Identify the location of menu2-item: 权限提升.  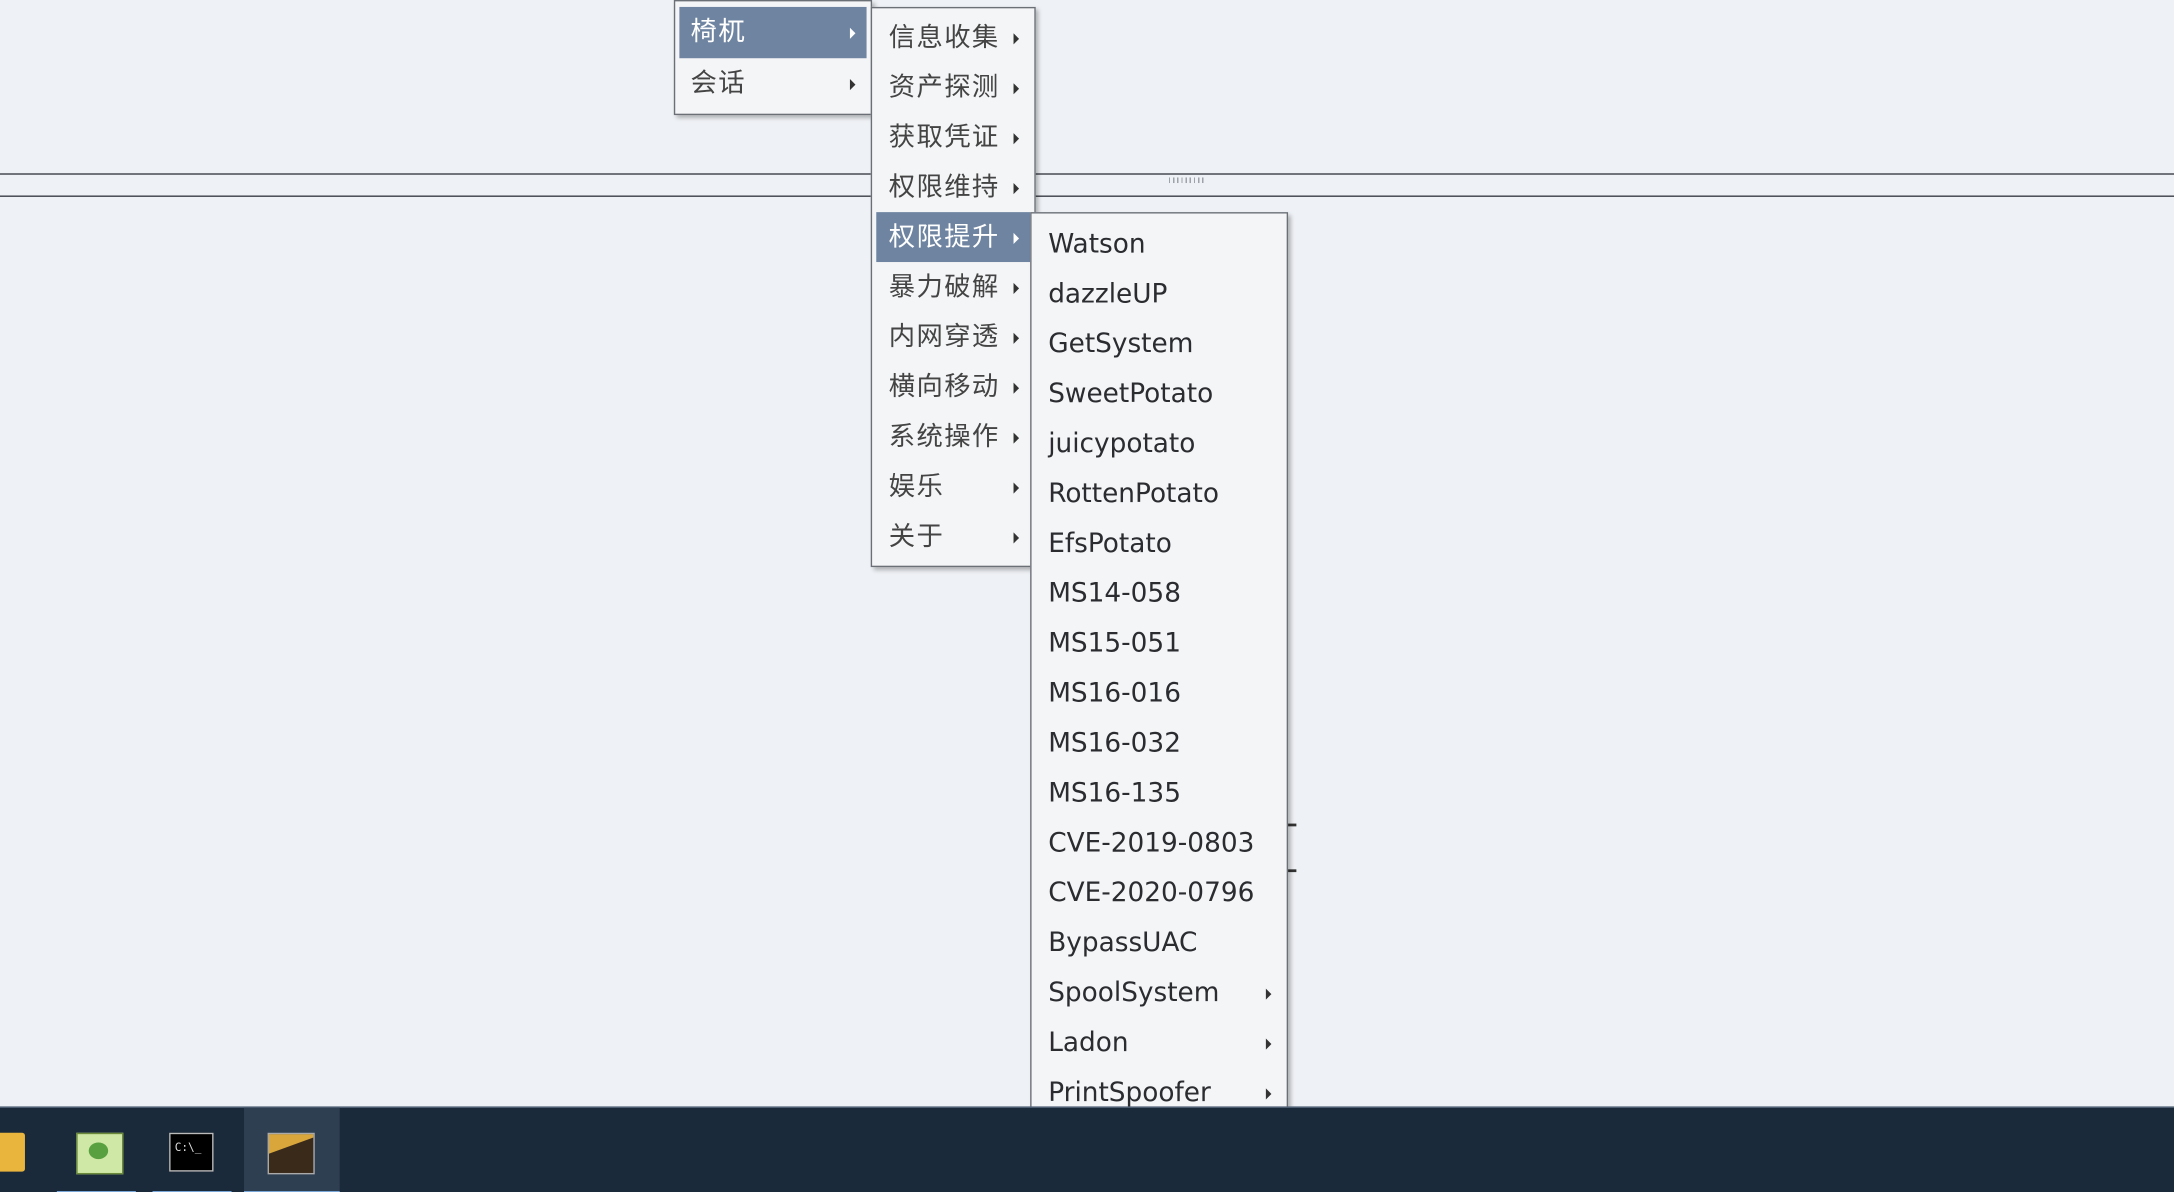
(953, 237).